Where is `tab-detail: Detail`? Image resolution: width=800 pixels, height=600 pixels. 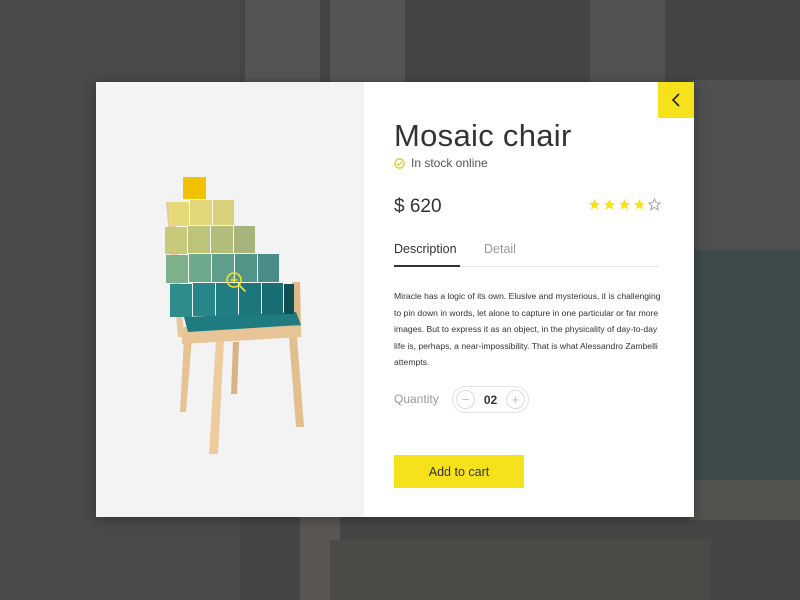
tab-detail: Detail is located at coordinates (500, 254).